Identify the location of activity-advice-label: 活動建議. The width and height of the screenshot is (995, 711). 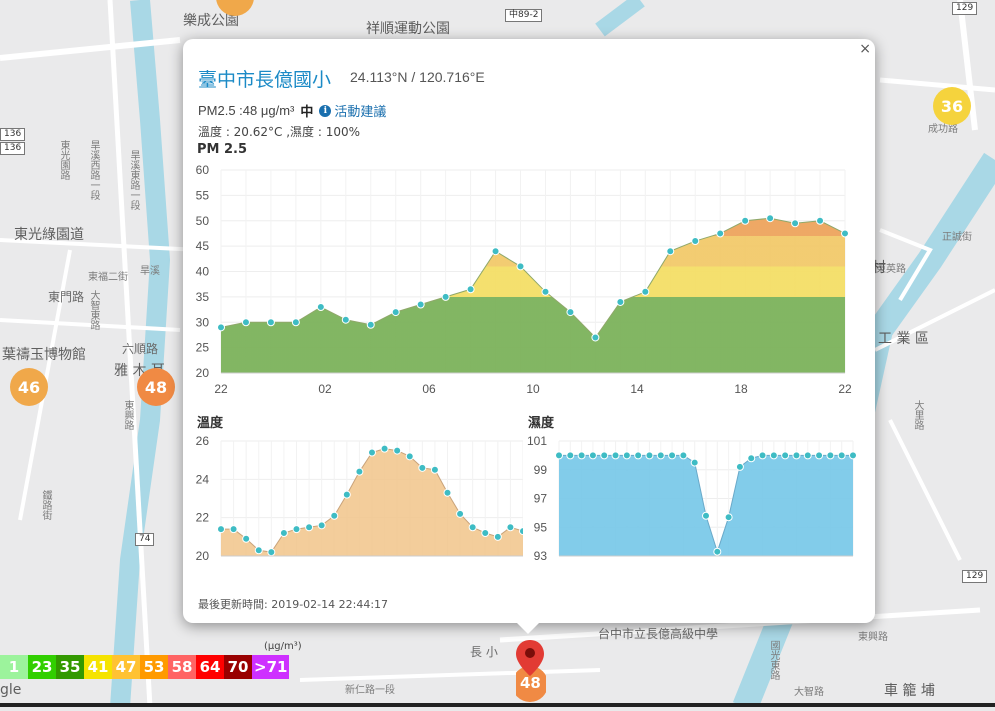
(360, 112).